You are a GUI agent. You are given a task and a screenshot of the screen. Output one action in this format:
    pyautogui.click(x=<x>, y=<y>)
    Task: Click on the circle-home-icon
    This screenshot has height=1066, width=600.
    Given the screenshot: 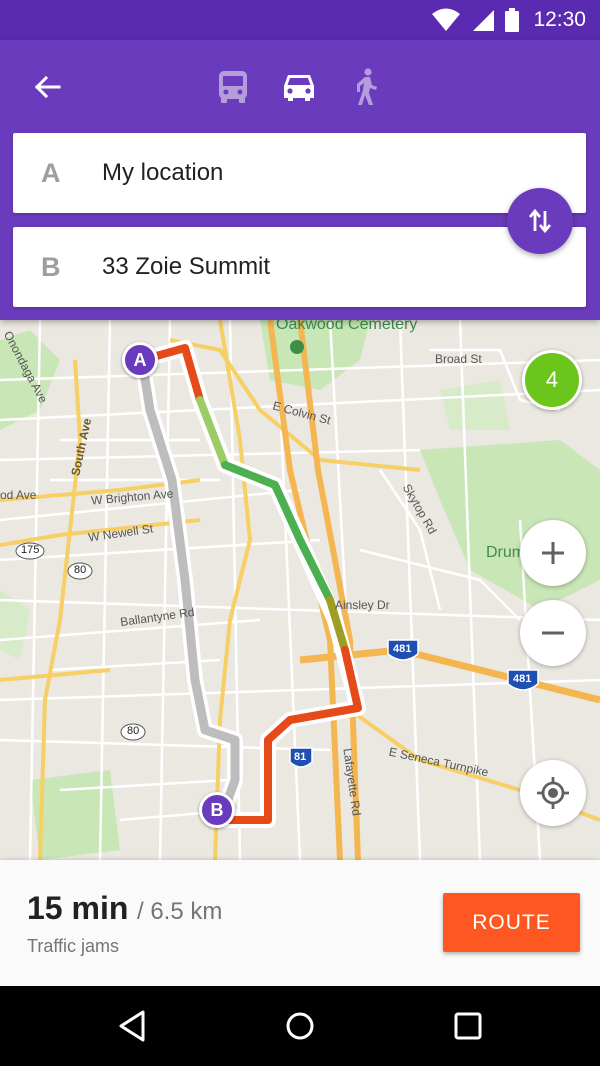 What is the action you would take?
    pyautogui.click(x=300, y=1026)
    